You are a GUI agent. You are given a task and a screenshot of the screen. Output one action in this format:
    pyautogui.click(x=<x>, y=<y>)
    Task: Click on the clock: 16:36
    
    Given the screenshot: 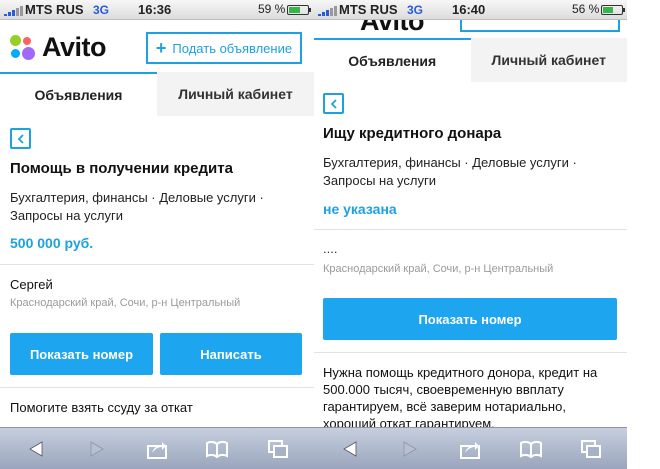 What is the action you would take?
    pyautogui.click(x=155, y=9)
    